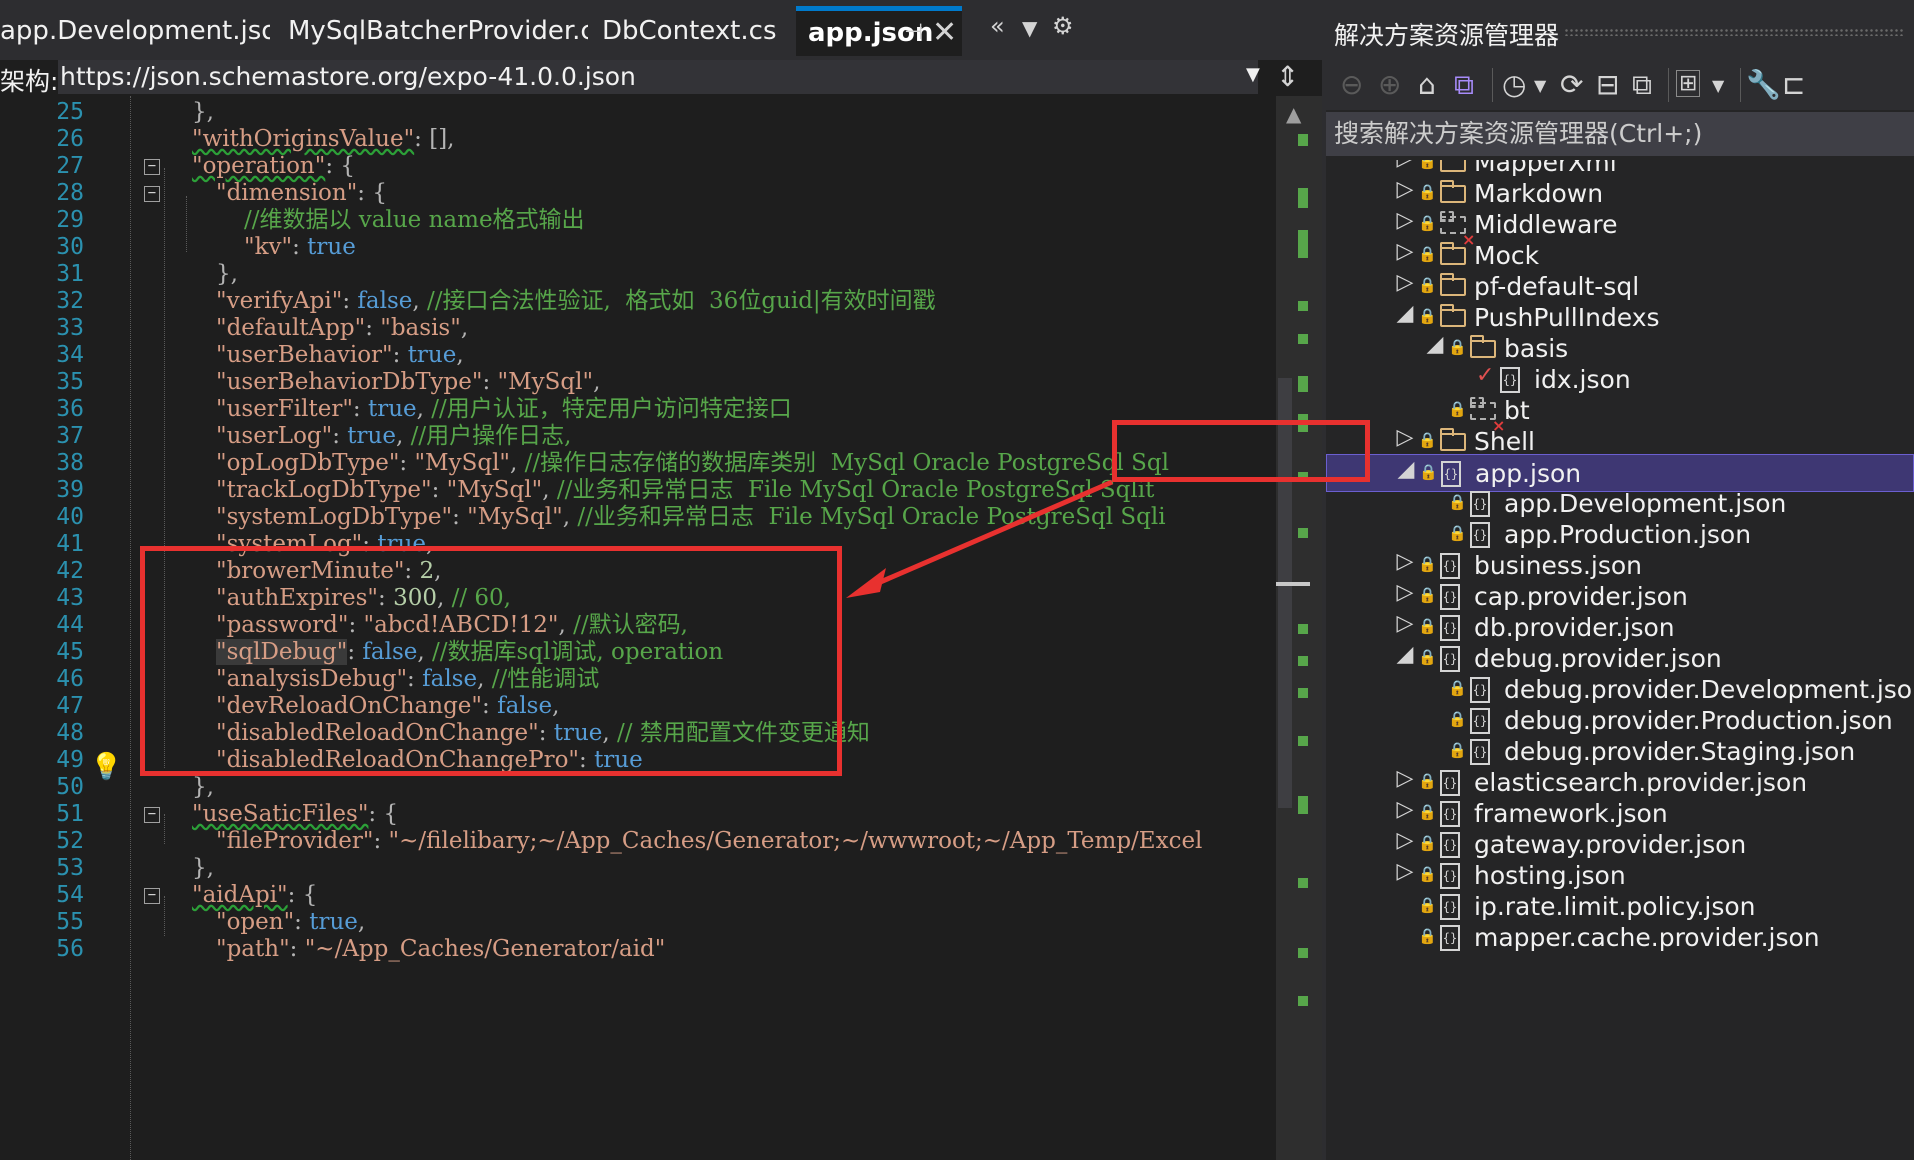 The width and height of the screenshot is (1914, 1160). I want to click on close-icon: ✕, so click(944, 33).